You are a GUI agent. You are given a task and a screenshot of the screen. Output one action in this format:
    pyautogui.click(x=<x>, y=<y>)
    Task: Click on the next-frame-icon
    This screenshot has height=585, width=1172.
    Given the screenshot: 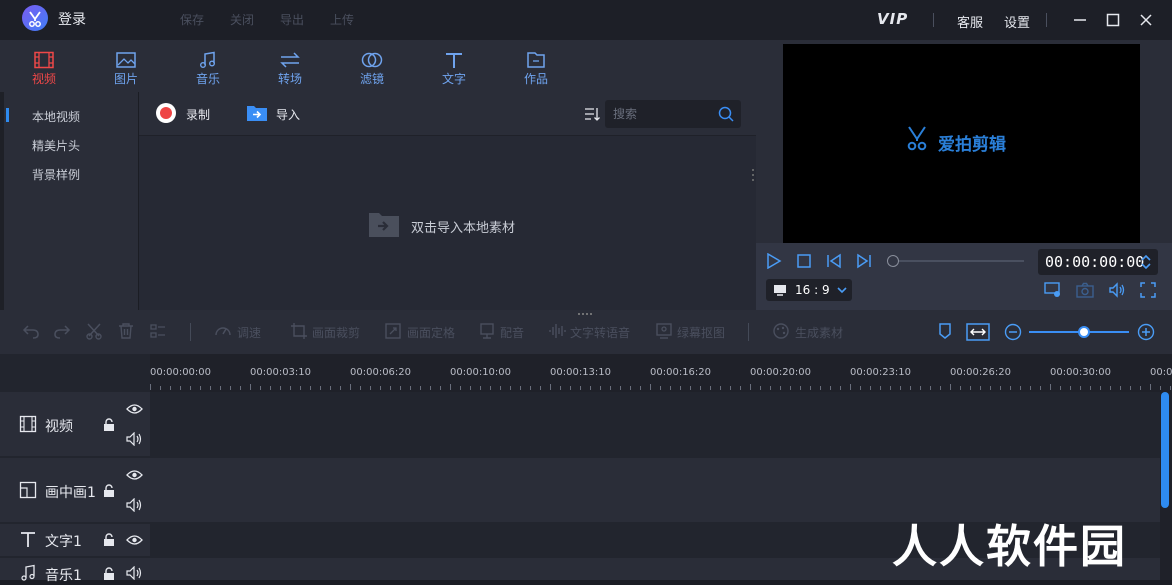 What is the action you would take?
    pyautogui.click(x=864, y=261)
    